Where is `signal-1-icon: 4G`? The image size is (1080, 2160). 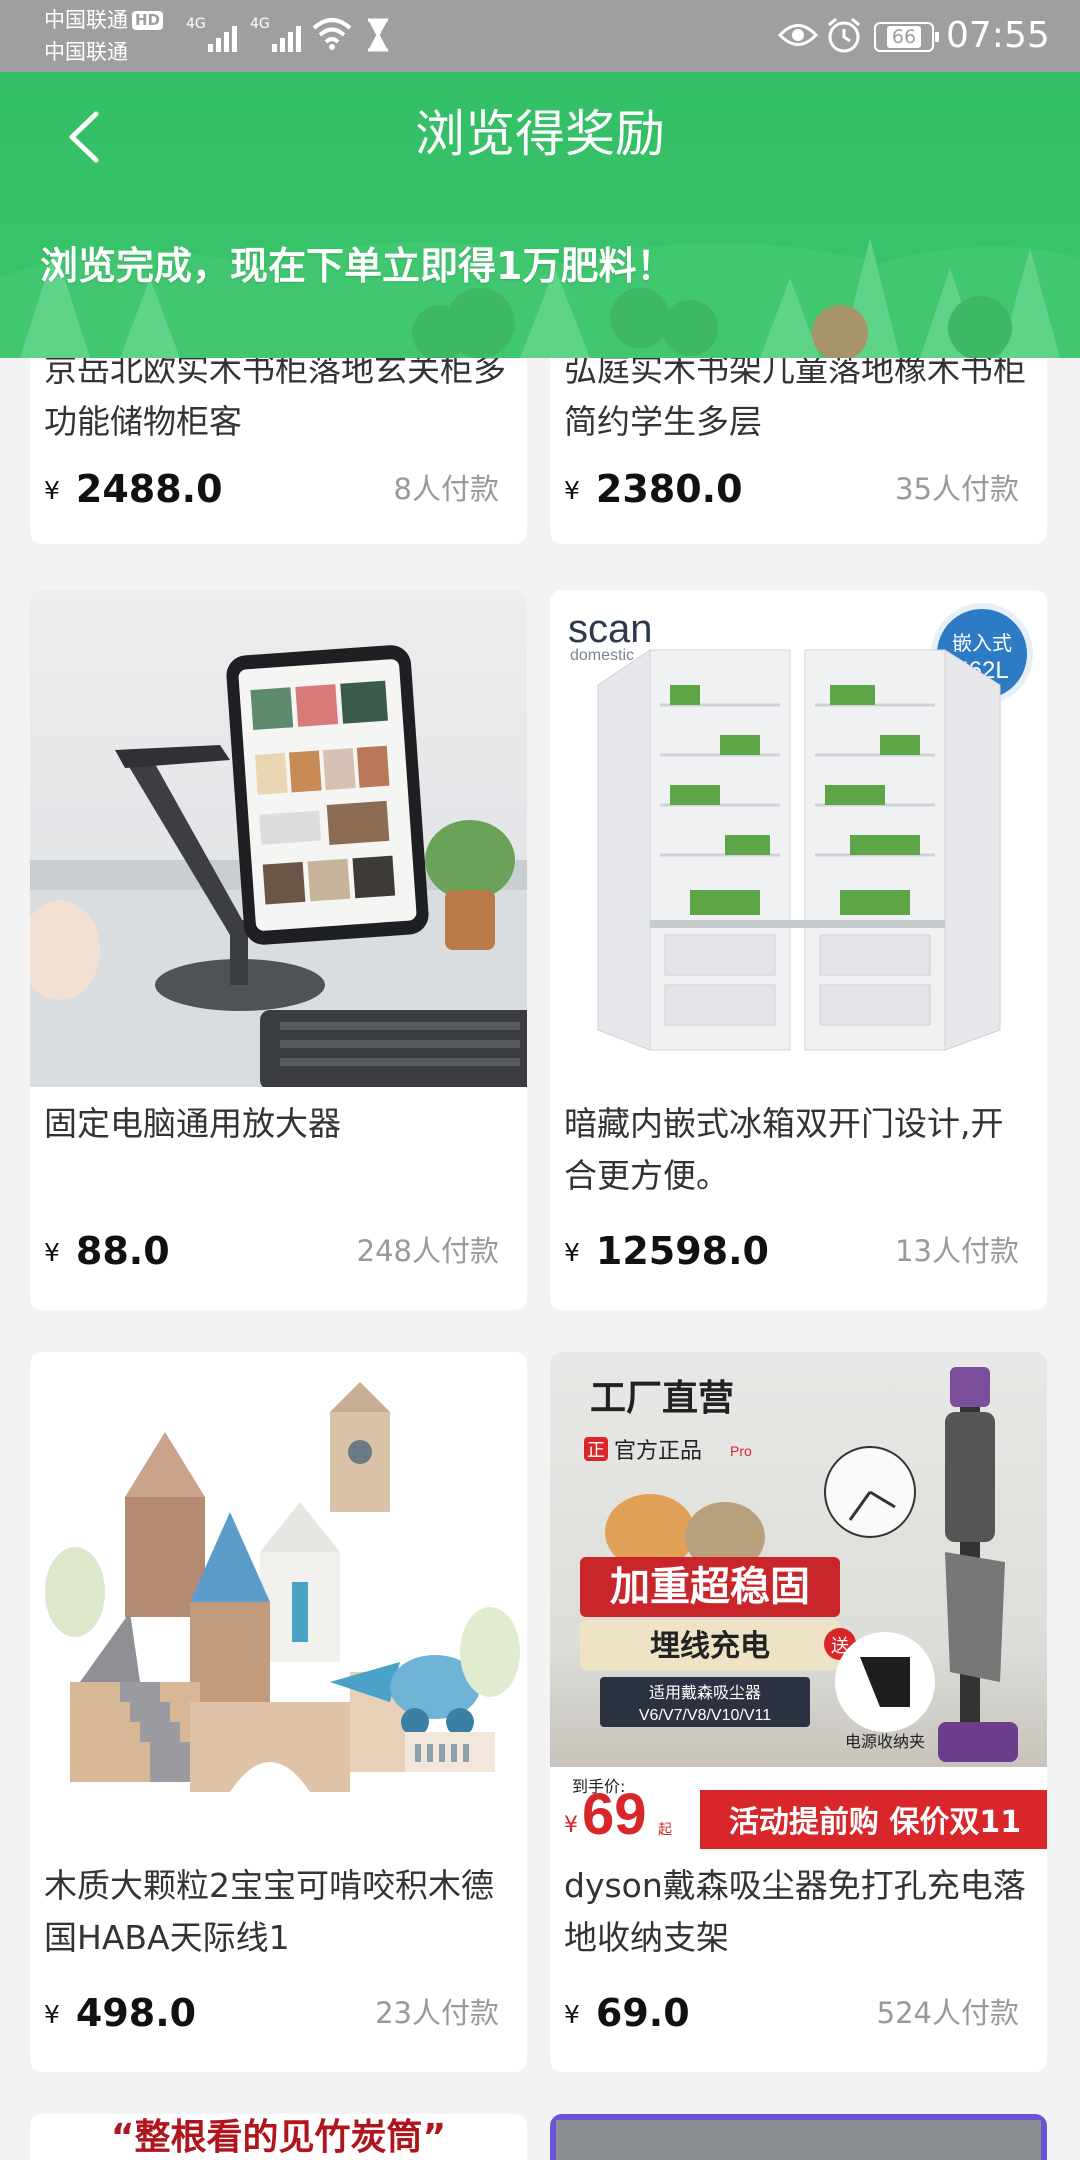
signal-1-icon: 4G is located at coordinates (211, 34).